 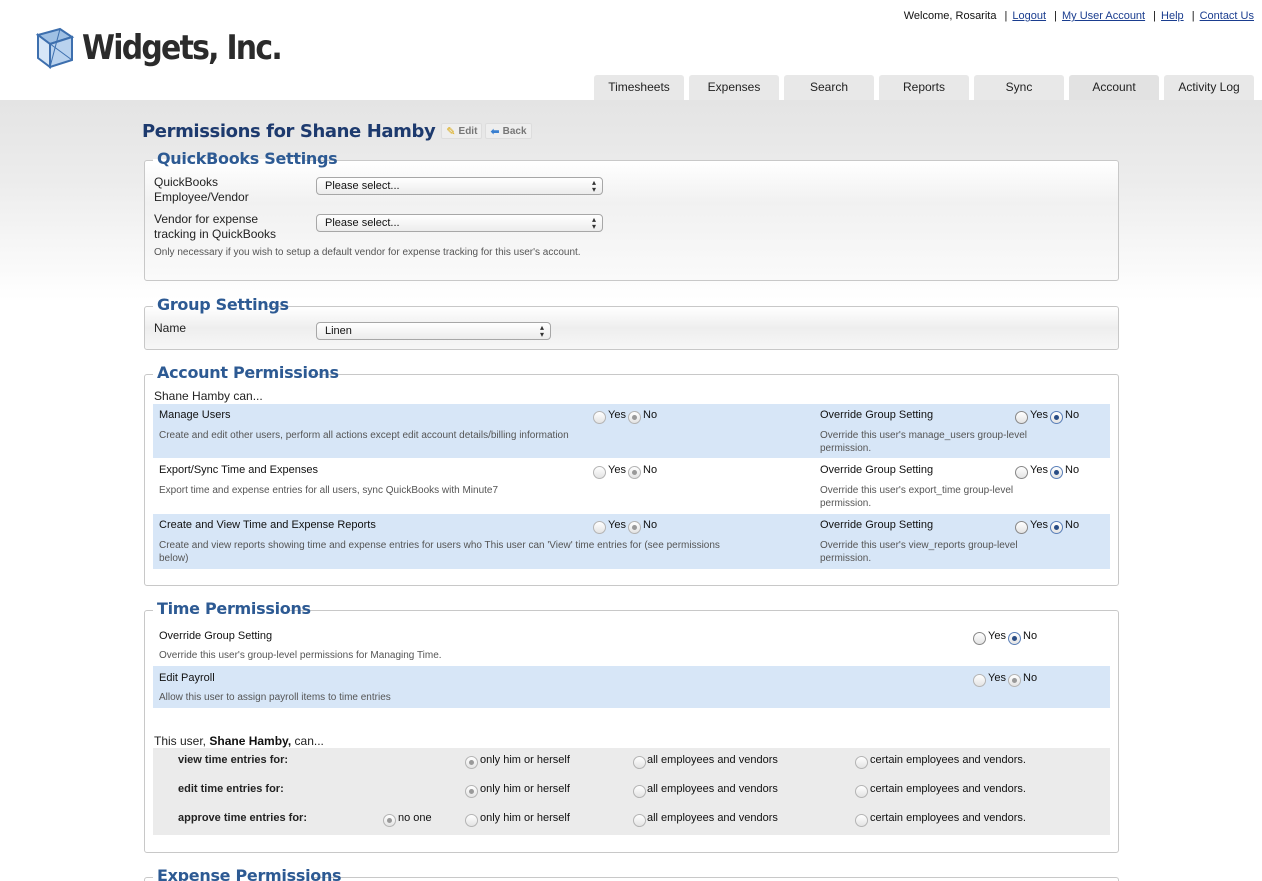 What do you see at coordinates (599, 417) in the screenshot?
I see `manage-users-yes-radio` at bounding box center [599, 417].